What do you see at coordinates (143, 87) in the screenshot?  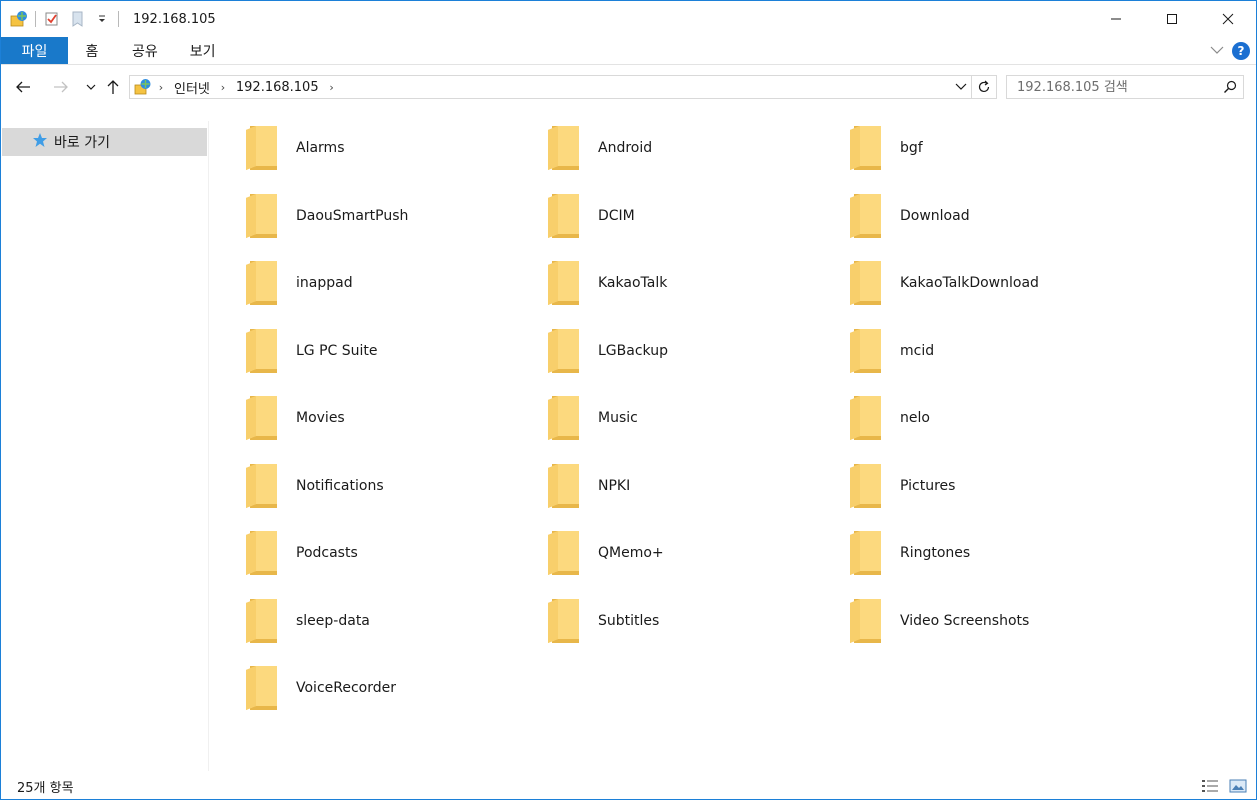 I see `network-location-icon` at bounding box center [143, 87].